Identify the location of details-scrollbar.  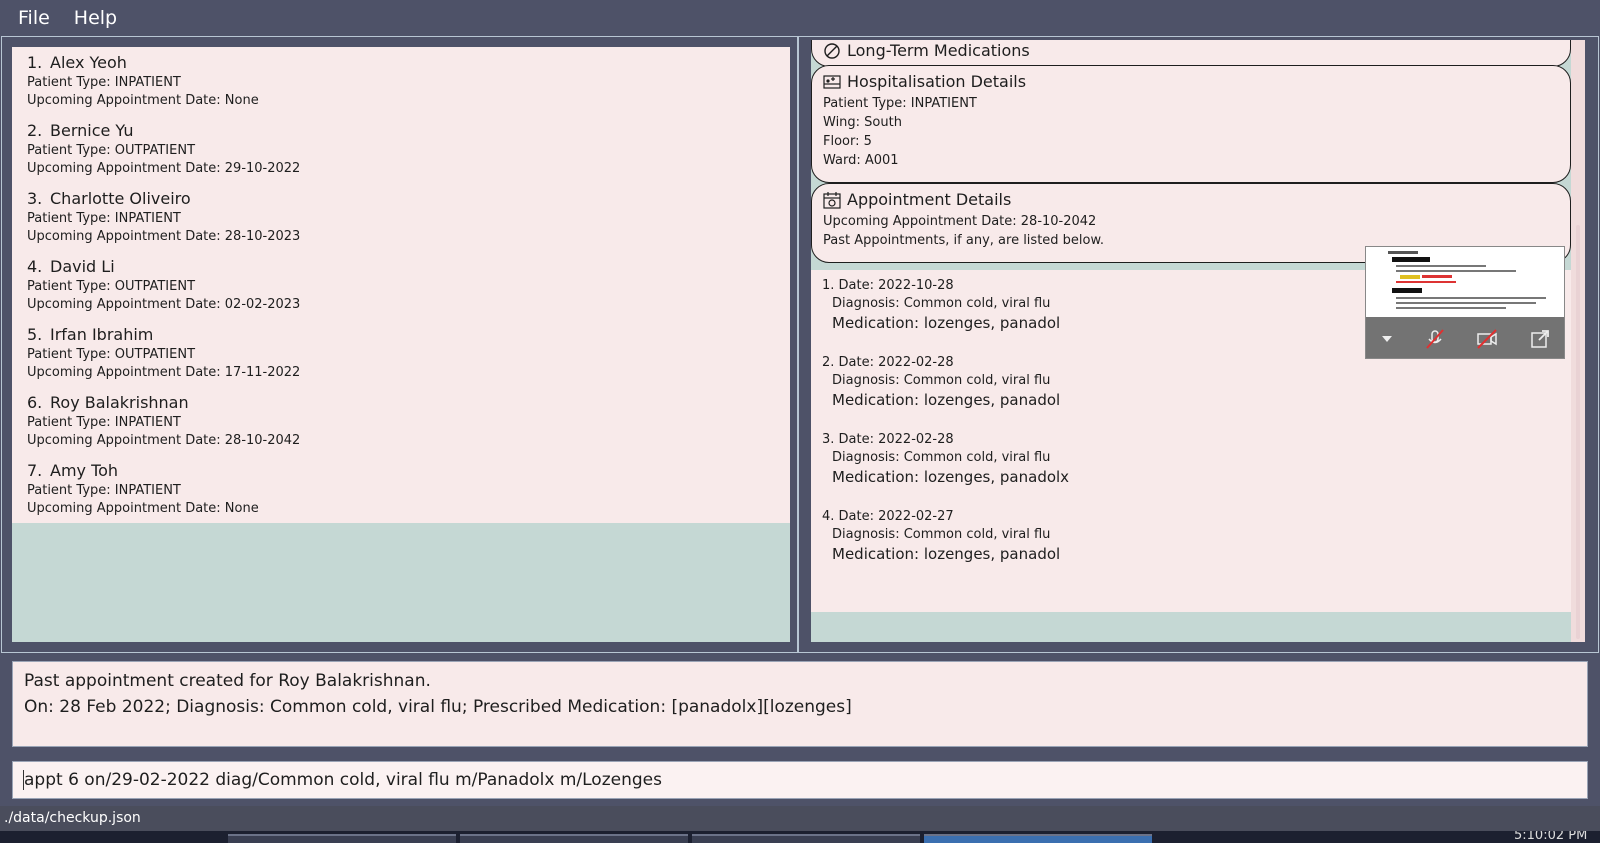
(1578, 341).